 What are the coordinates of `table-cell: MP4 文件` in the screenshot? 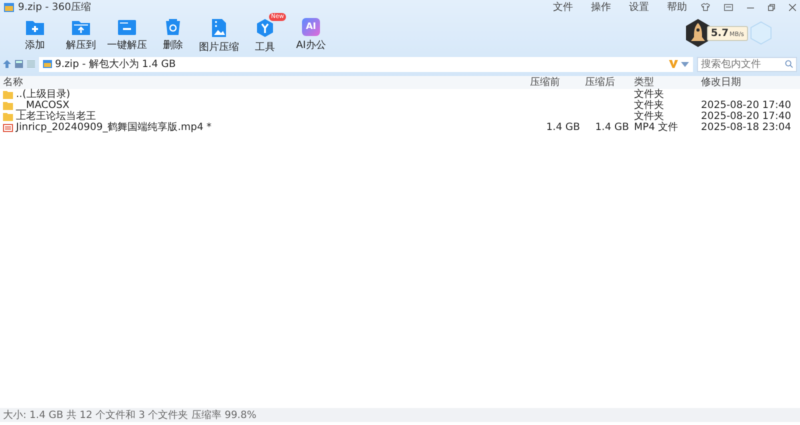 It's located at (656, 127).